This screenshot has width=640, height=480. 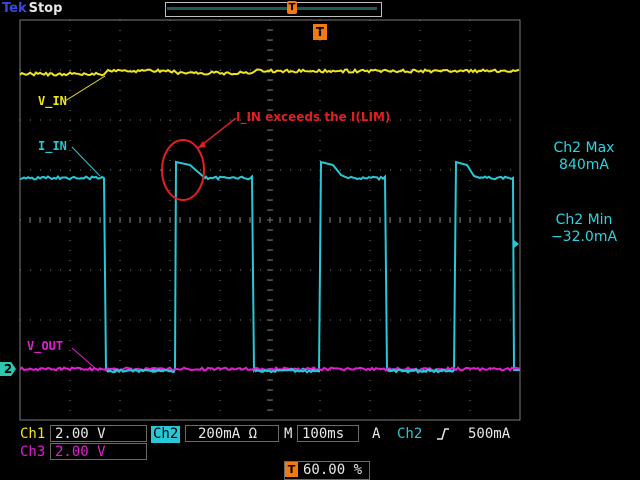 What do you see at coordinates (288, 434) in the screenshot?
I see `timebase-prefix: M` at bounding box center [288, 434].